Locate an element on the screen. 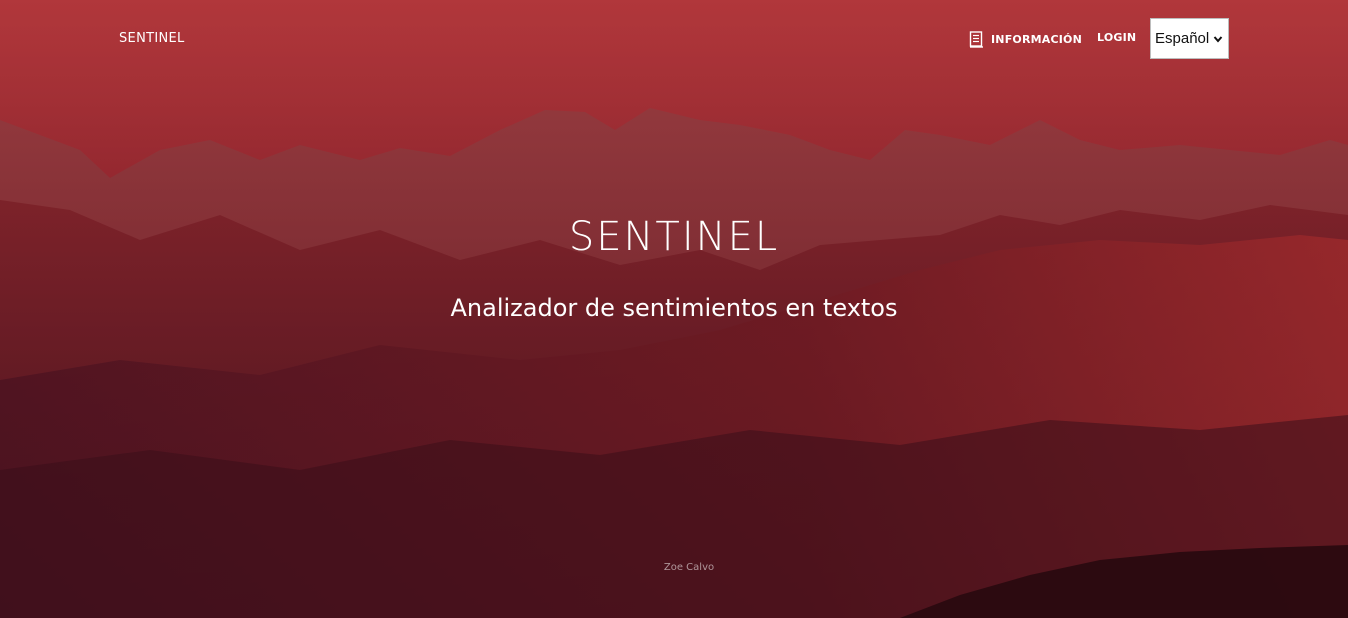 The height and width of the screenshot is (618, 1348). nav-link-informacion: INFORMACIÓN is located at coordinates (1025, 39).